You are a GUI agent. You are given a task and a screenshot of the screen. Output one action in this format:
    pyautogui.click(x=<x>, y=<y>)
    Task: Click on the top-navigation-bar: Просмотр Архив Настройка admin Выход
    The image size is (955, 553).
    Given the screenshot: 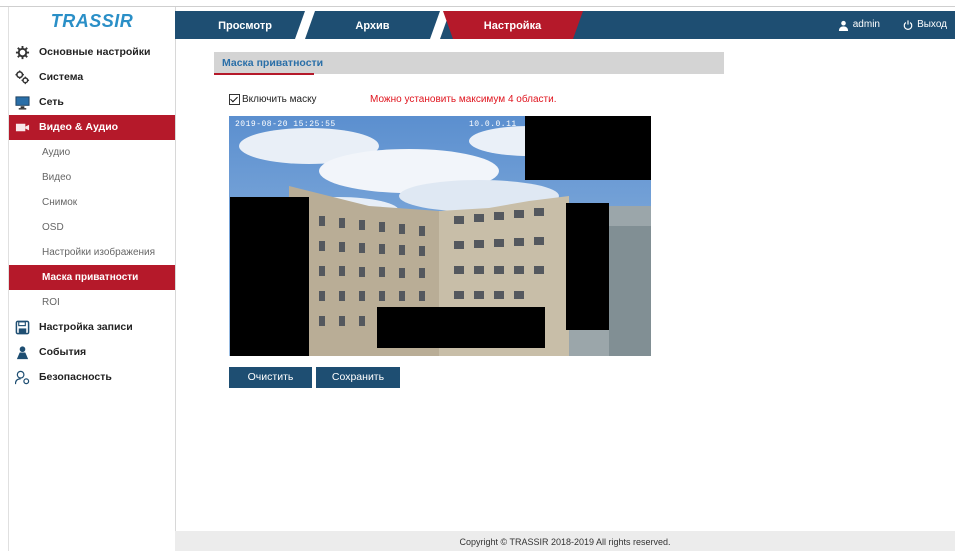 What is the action you would take?
    pyautogui.click(x=565, y=25)
    